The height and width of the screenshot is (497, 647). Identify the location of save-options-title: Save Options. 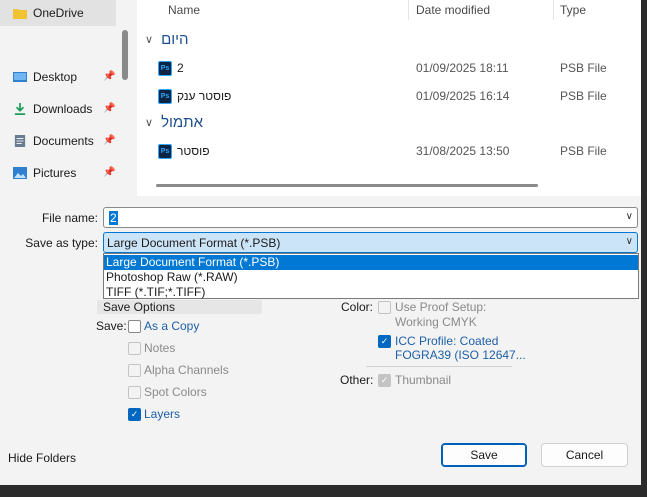
(139, 307).